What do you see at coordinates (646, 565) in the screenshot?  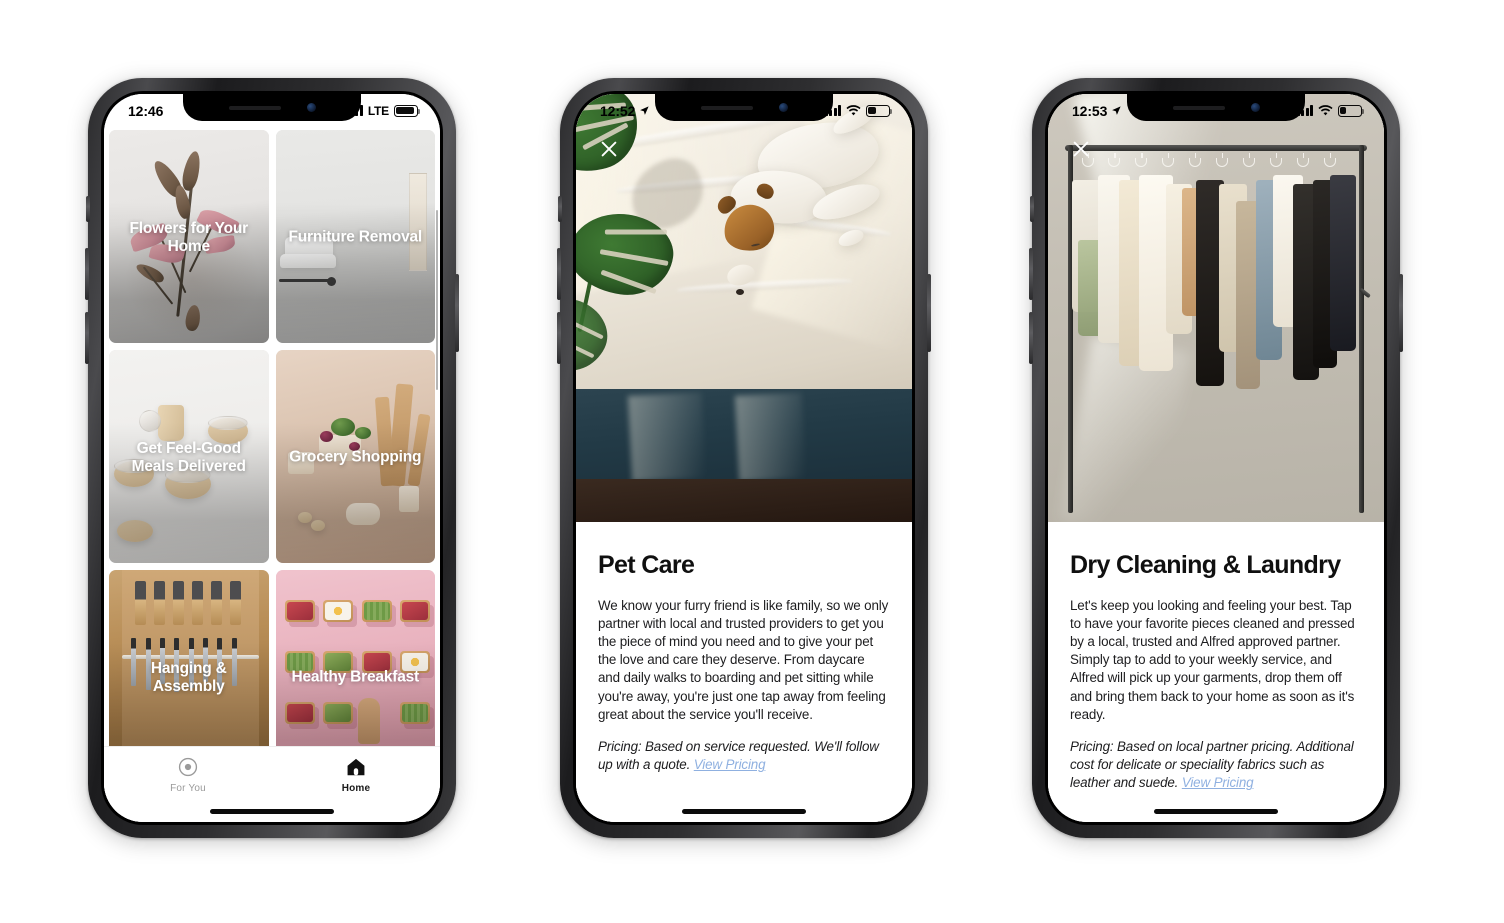 I see `page-title: Pet Care` at bounding box center [646, 565].